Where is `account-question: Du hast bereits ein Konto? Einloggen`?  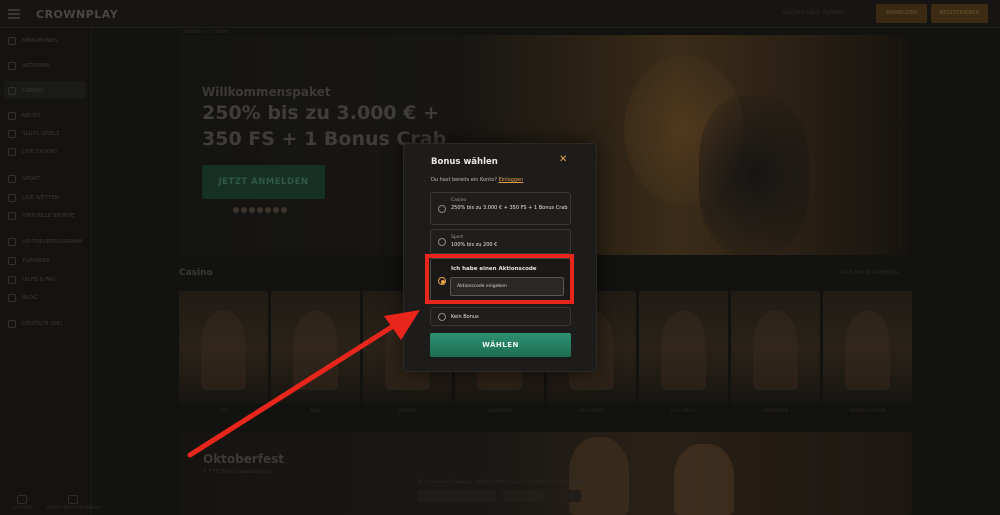
account-question: Du hast bereits ein Konto? Einloggen is located at coordinates (477, 180).